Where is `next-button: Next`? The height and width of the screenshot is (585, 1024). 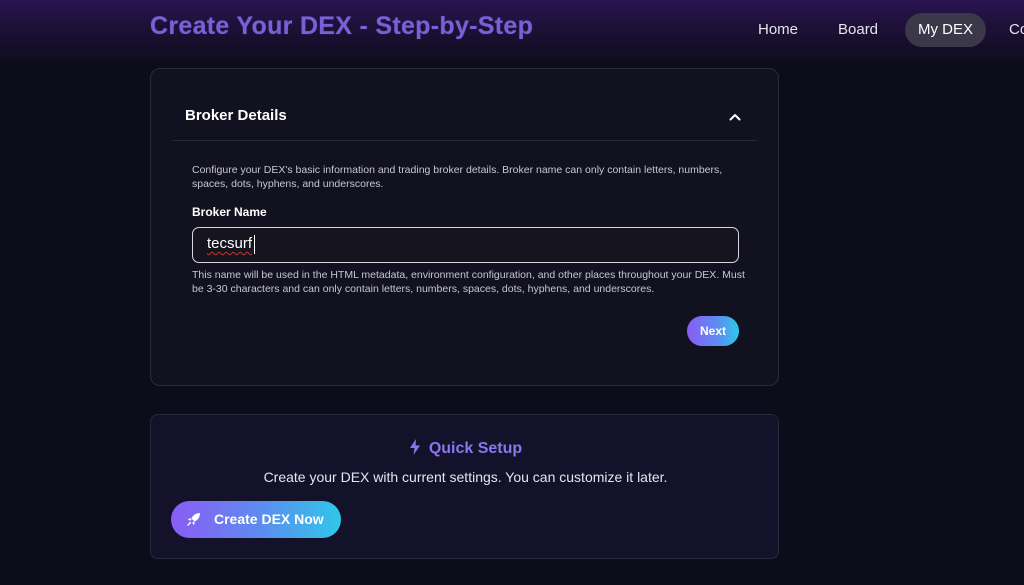 next-button: Next is located at coordinates (713, 331).